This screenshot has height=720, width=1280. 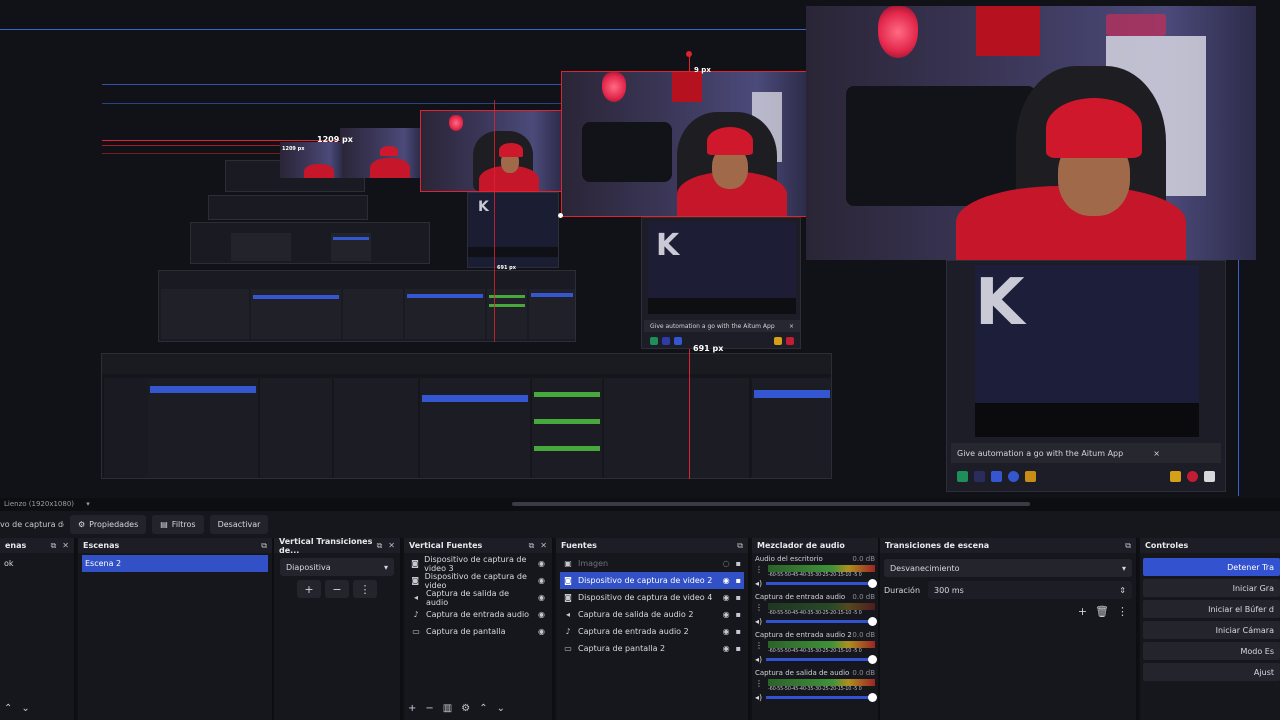 What do you see at coordinates (962, 476) in the screenshot?
I see `plug-icon` at bounding box center [962, 476].